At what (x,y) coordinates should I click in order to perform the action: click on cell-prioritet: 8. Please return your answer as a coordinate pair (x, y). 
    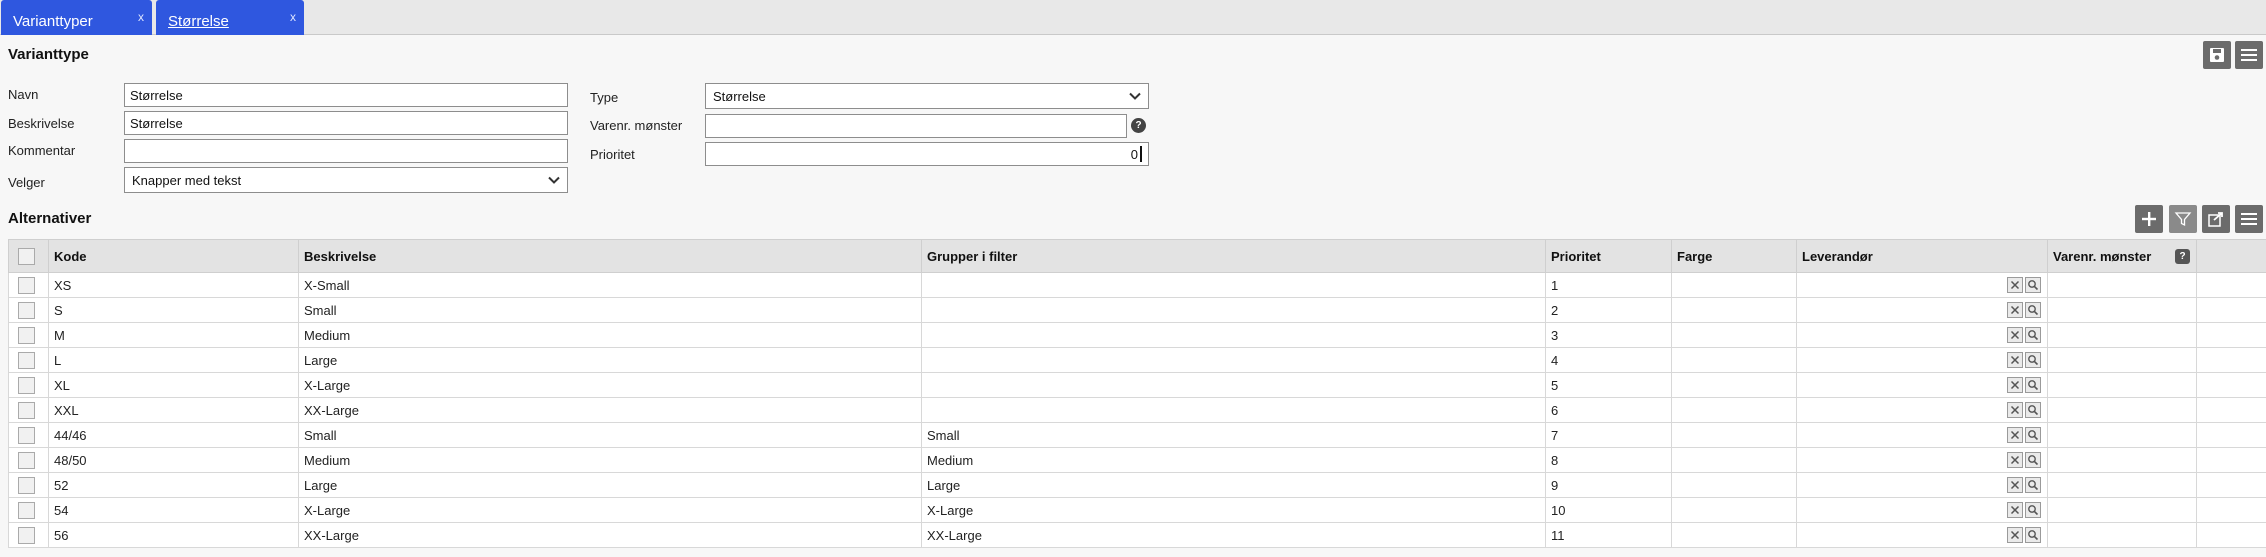
    Looking at the image, I should click on (1608, 460).